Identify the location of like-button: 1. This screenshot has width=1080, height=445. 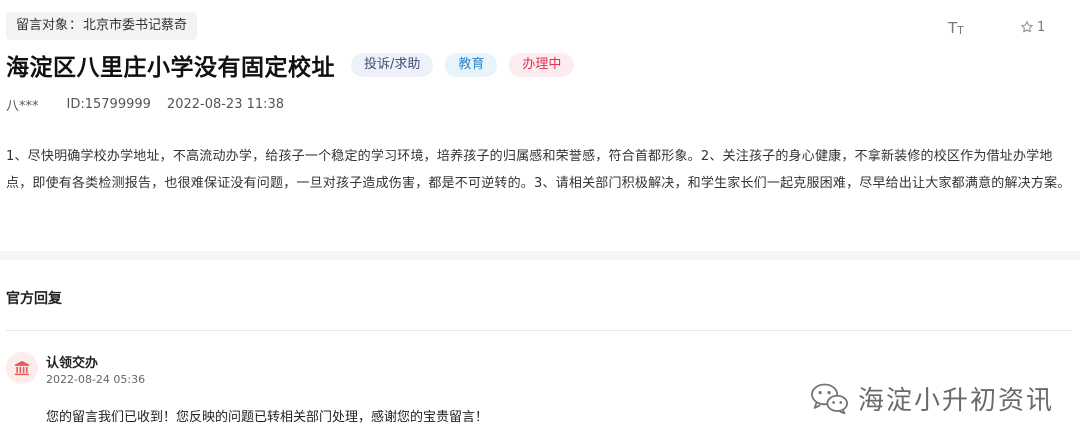
(1032, 27).